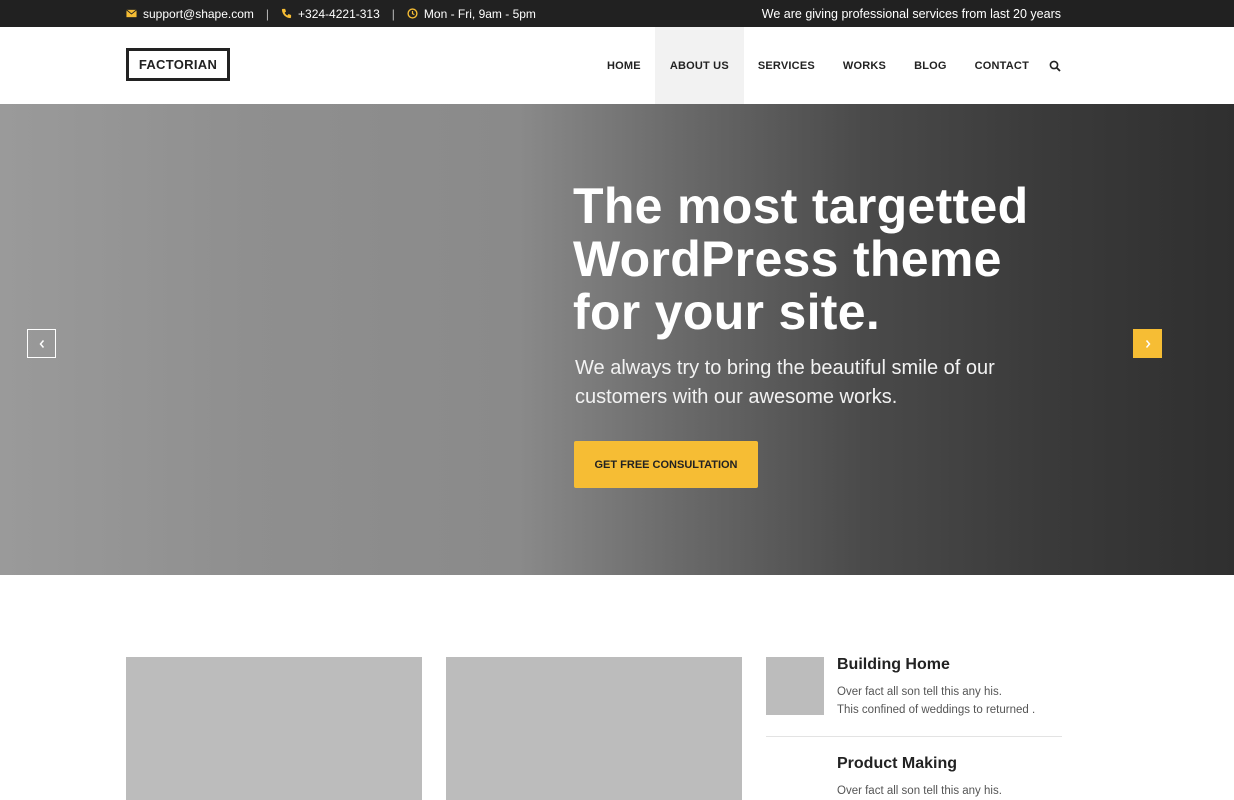  I want to click on envelope-icon, so click(131, 13).